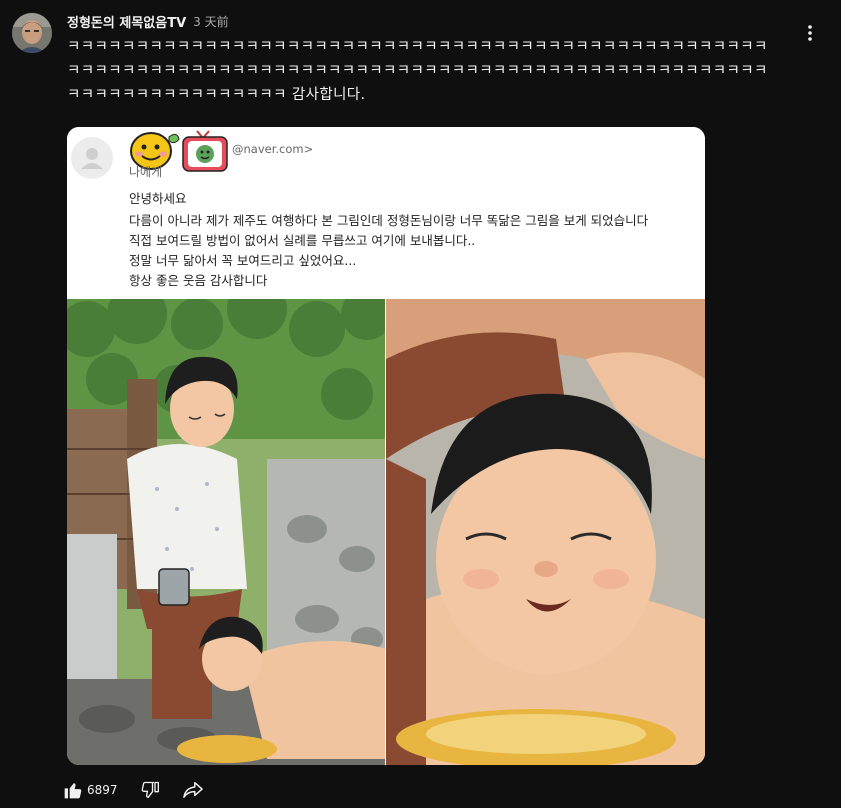  What do you see at coordinates (92, 158) in the screenshot?
I see `sender-avatar` at bounding box center [92, 158].